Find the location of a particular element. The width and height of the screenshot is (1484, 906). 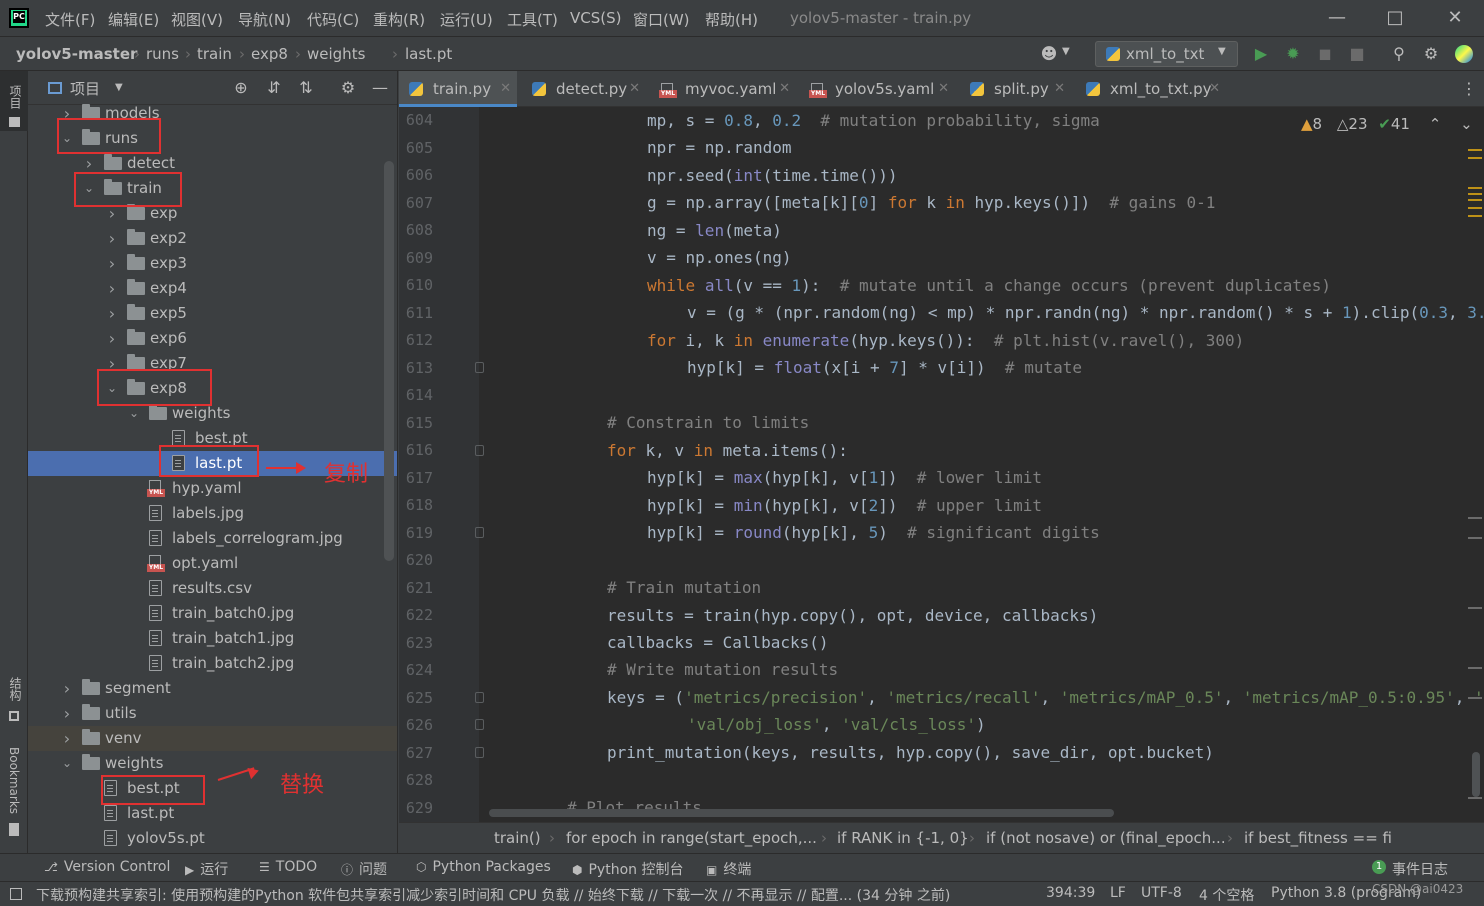

tool-window-button: ▶ 运行 is located at coordinates (206, 869).